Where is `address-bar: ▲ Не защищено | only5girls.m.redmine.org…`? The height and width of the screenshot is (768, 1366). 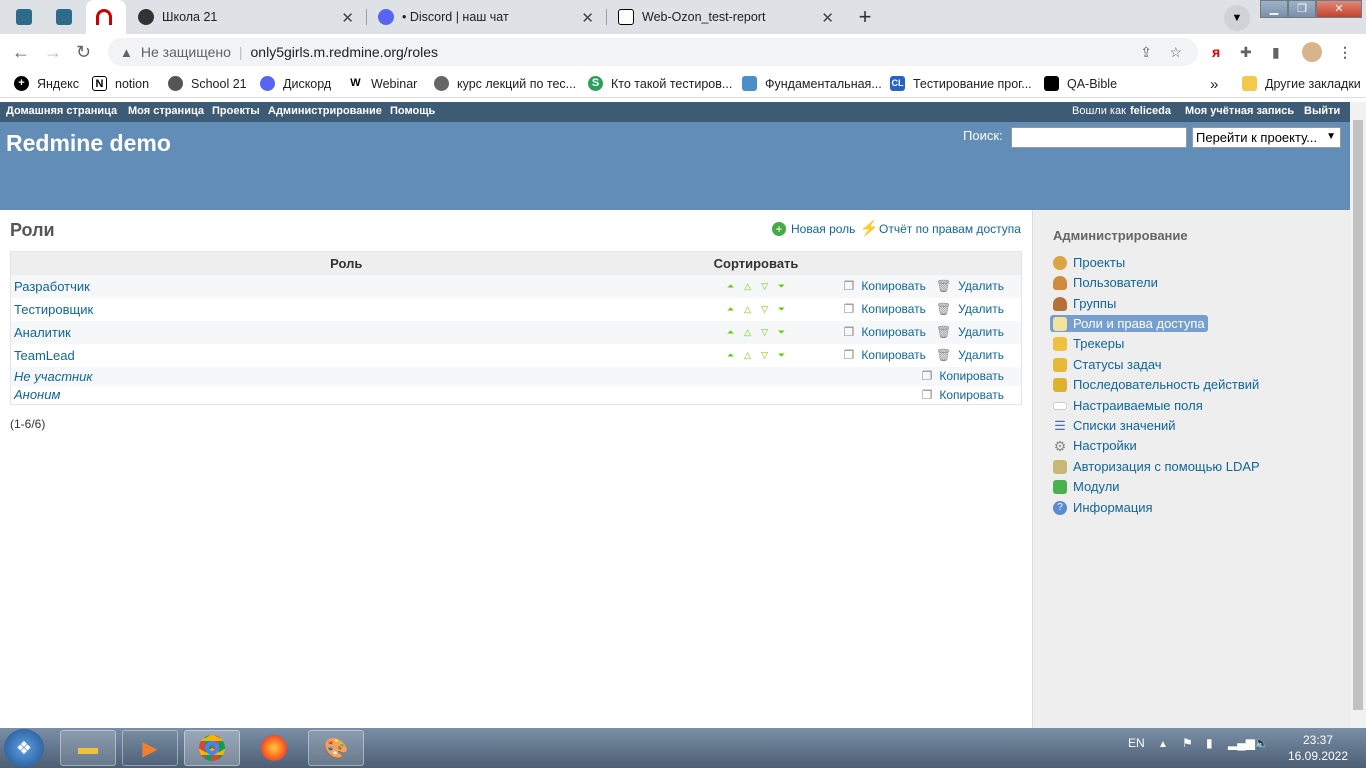
address-bar: ▲ Не защищено | only5girls.m.redmine.org… is located at coordinates (653, 52).